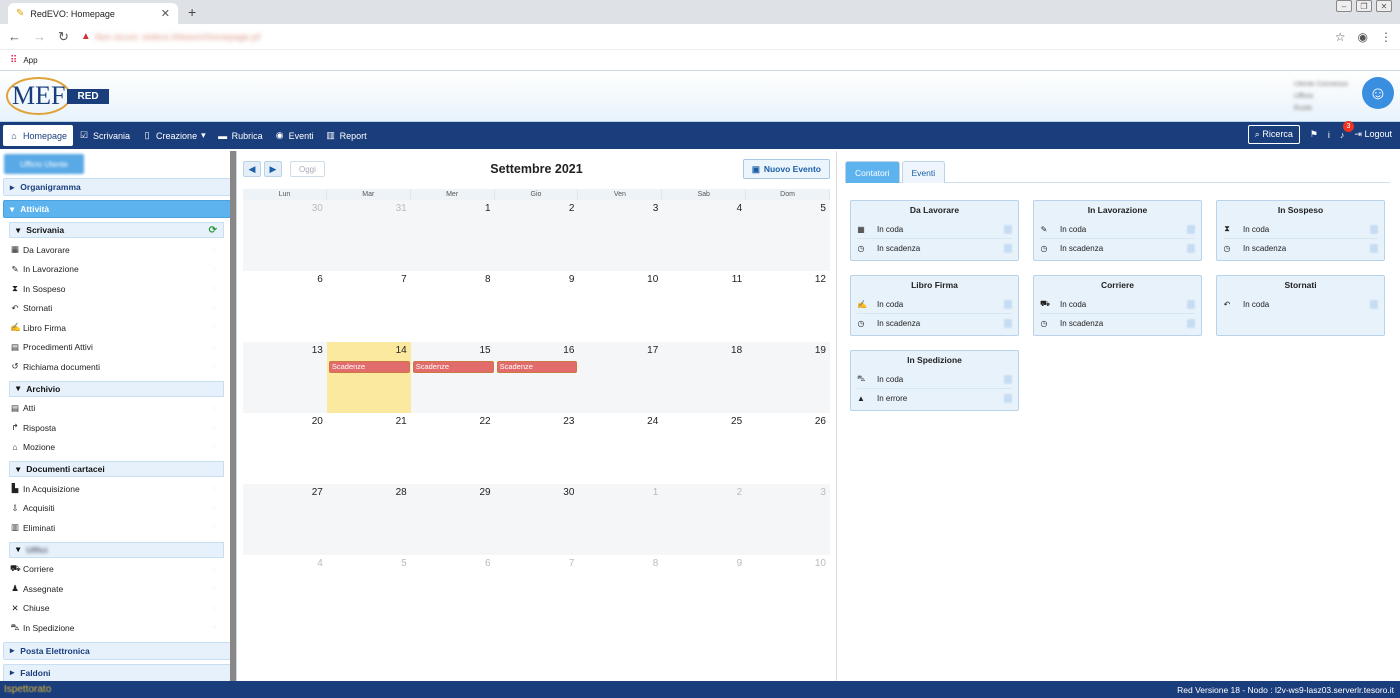 This screenshot has width=1400, height=698. I want to click on apps-link: App, so click(30, 60).